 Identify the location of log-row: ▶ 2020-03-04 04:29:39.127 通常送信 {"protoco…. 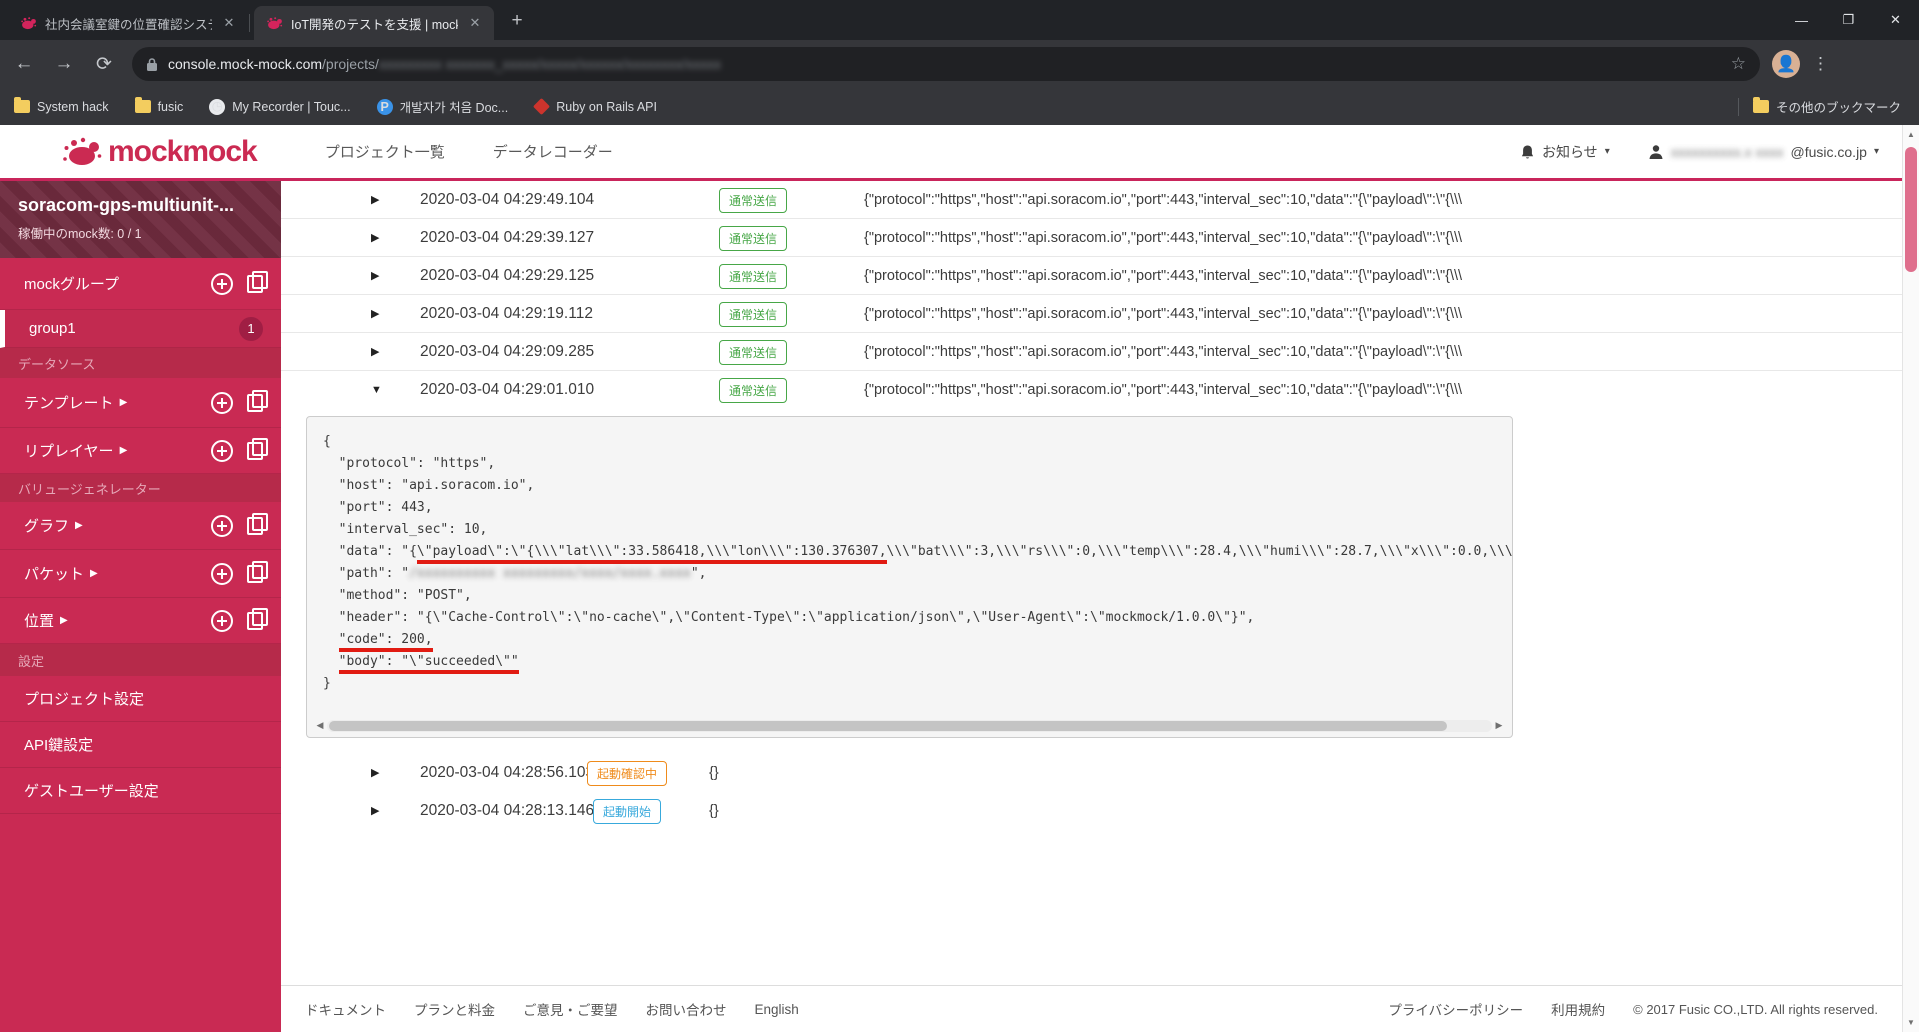
(1091, 238).